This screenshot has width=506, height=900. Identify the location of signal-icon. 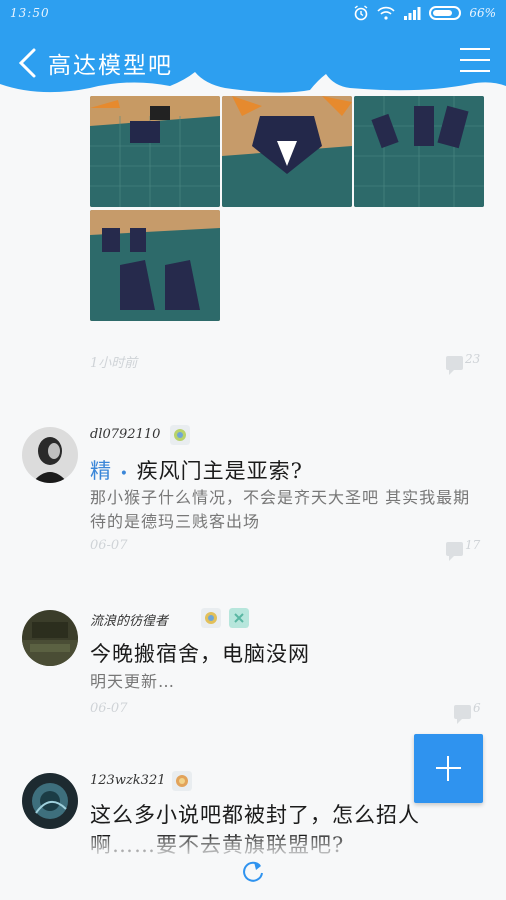
(412, 13).